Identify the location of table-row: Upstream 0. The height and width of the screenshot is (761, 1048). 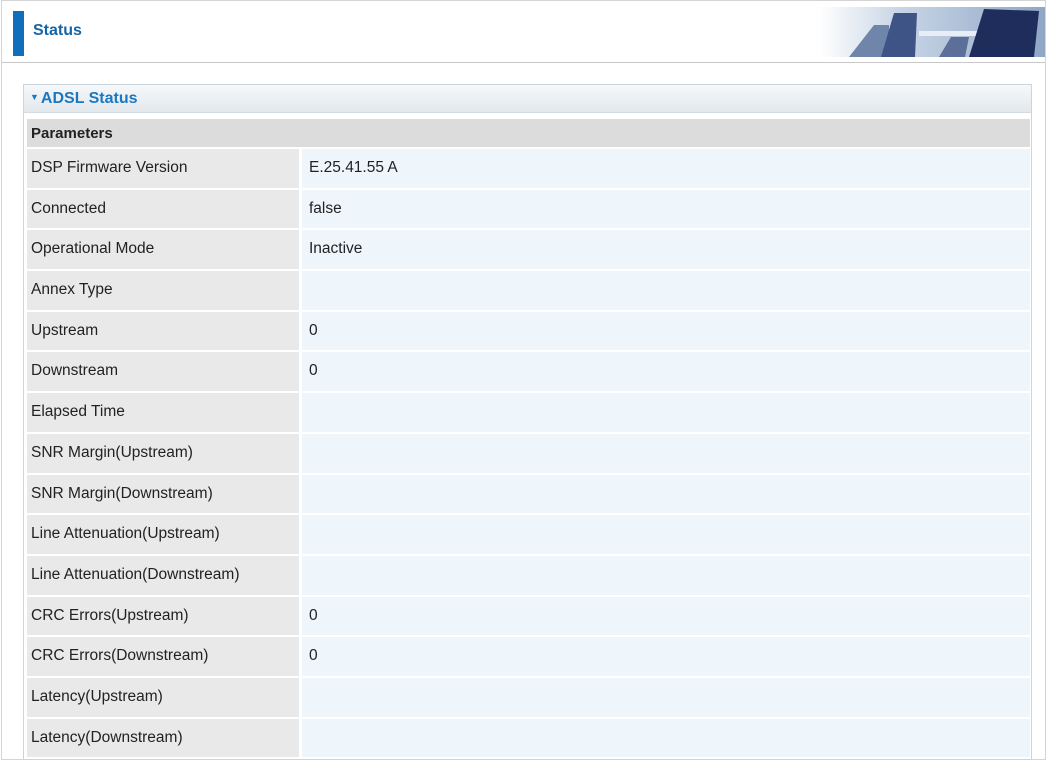
(528, 331).